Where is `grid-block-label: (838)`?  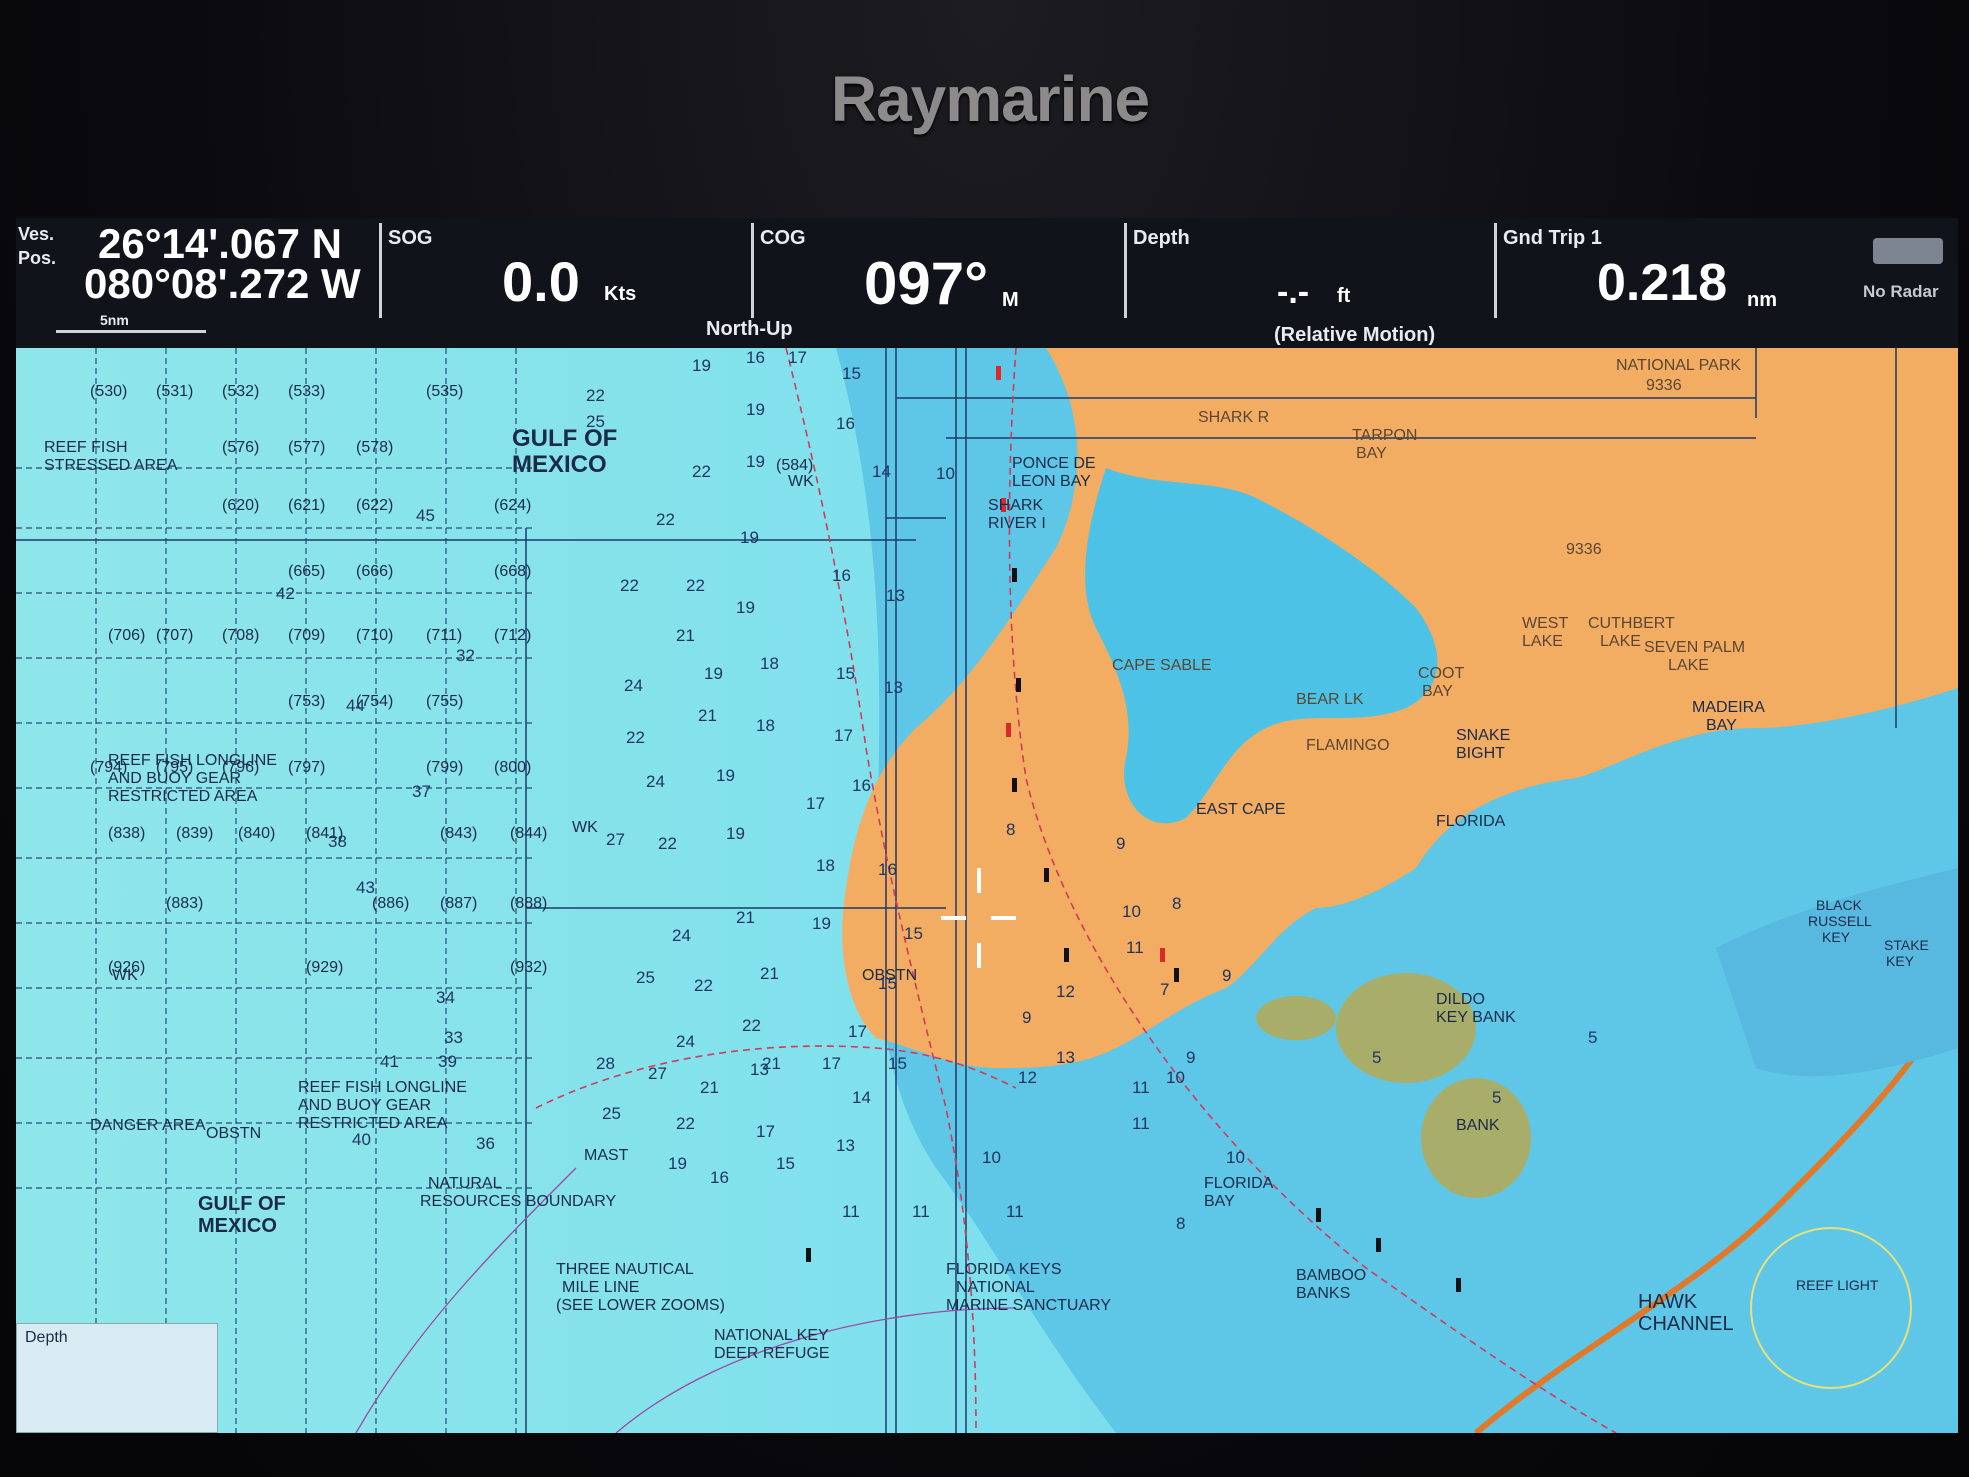
grid-block-label: (838) is located at coordinates (127, 833).